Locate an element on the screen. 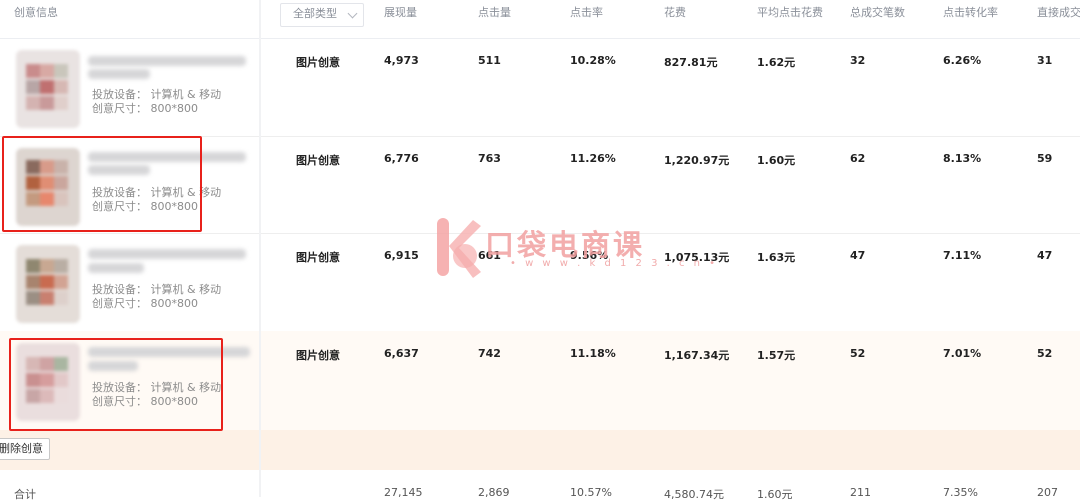 The width and height of the screenshot is (1080, 502). cost-value: 1,167.34元 is located at coordinates (697, 355).